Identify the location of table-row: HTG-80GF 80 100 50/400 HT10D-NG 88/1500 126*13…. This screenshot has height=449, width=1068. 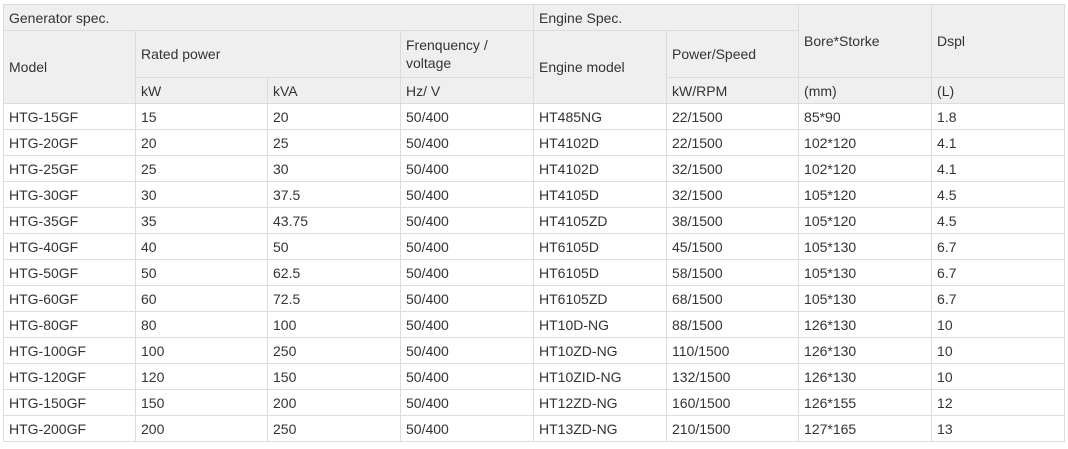
(534, 324).